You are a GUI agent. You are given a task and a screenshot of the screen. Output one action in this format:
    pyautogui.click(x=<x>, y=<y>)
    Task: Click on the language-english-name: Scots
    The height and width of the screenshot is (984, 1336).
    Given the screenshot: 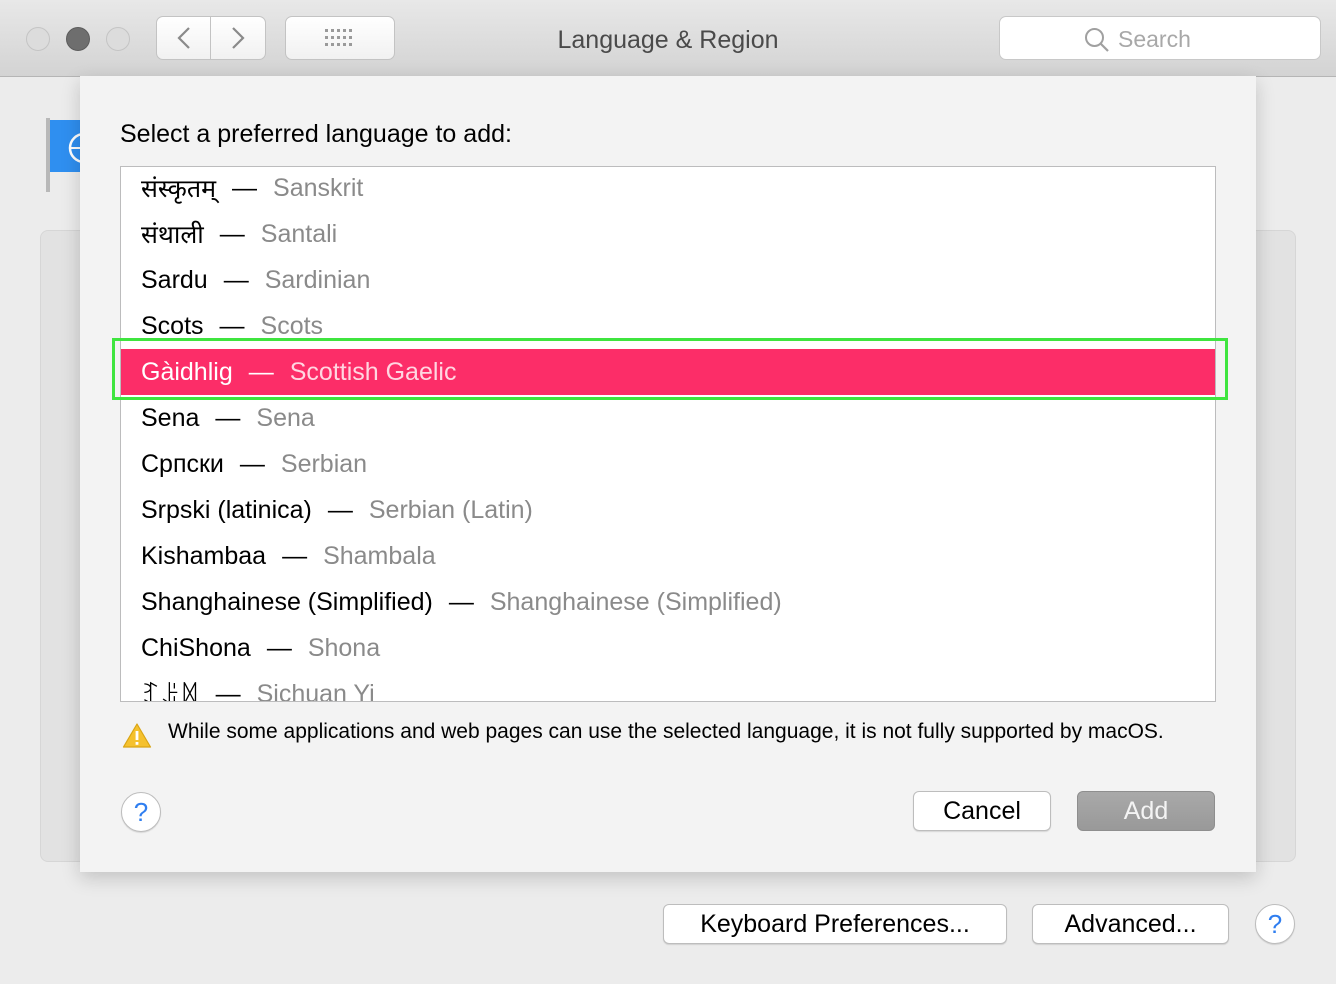 What is the action you would take?
    pyautogui.click(x=292, y=325)
    